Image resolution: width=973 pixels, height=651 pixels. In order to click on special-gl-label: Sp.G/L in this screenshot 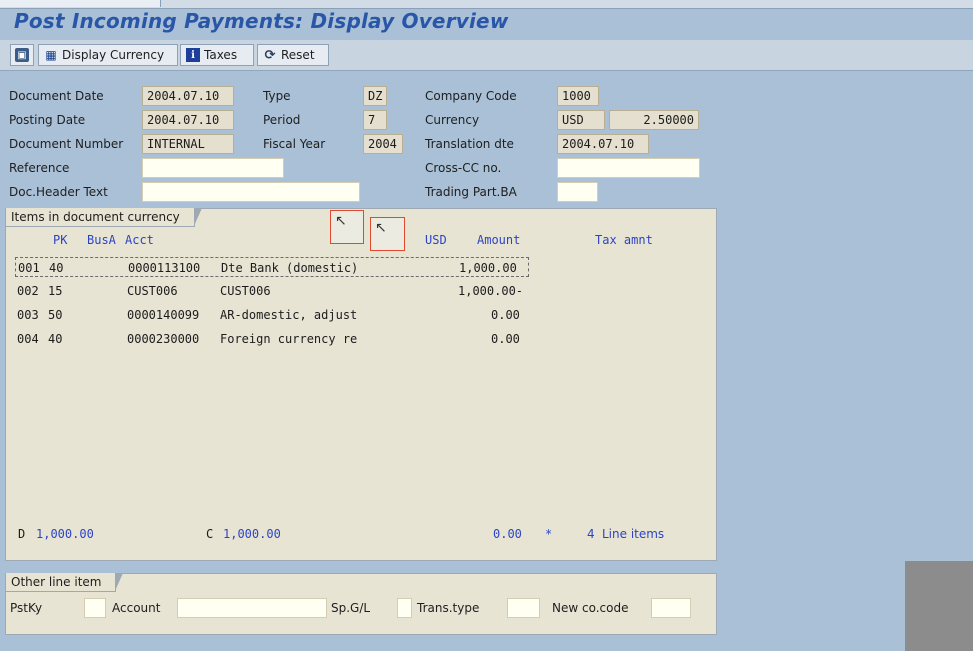, I will do `click(351, 608)`.